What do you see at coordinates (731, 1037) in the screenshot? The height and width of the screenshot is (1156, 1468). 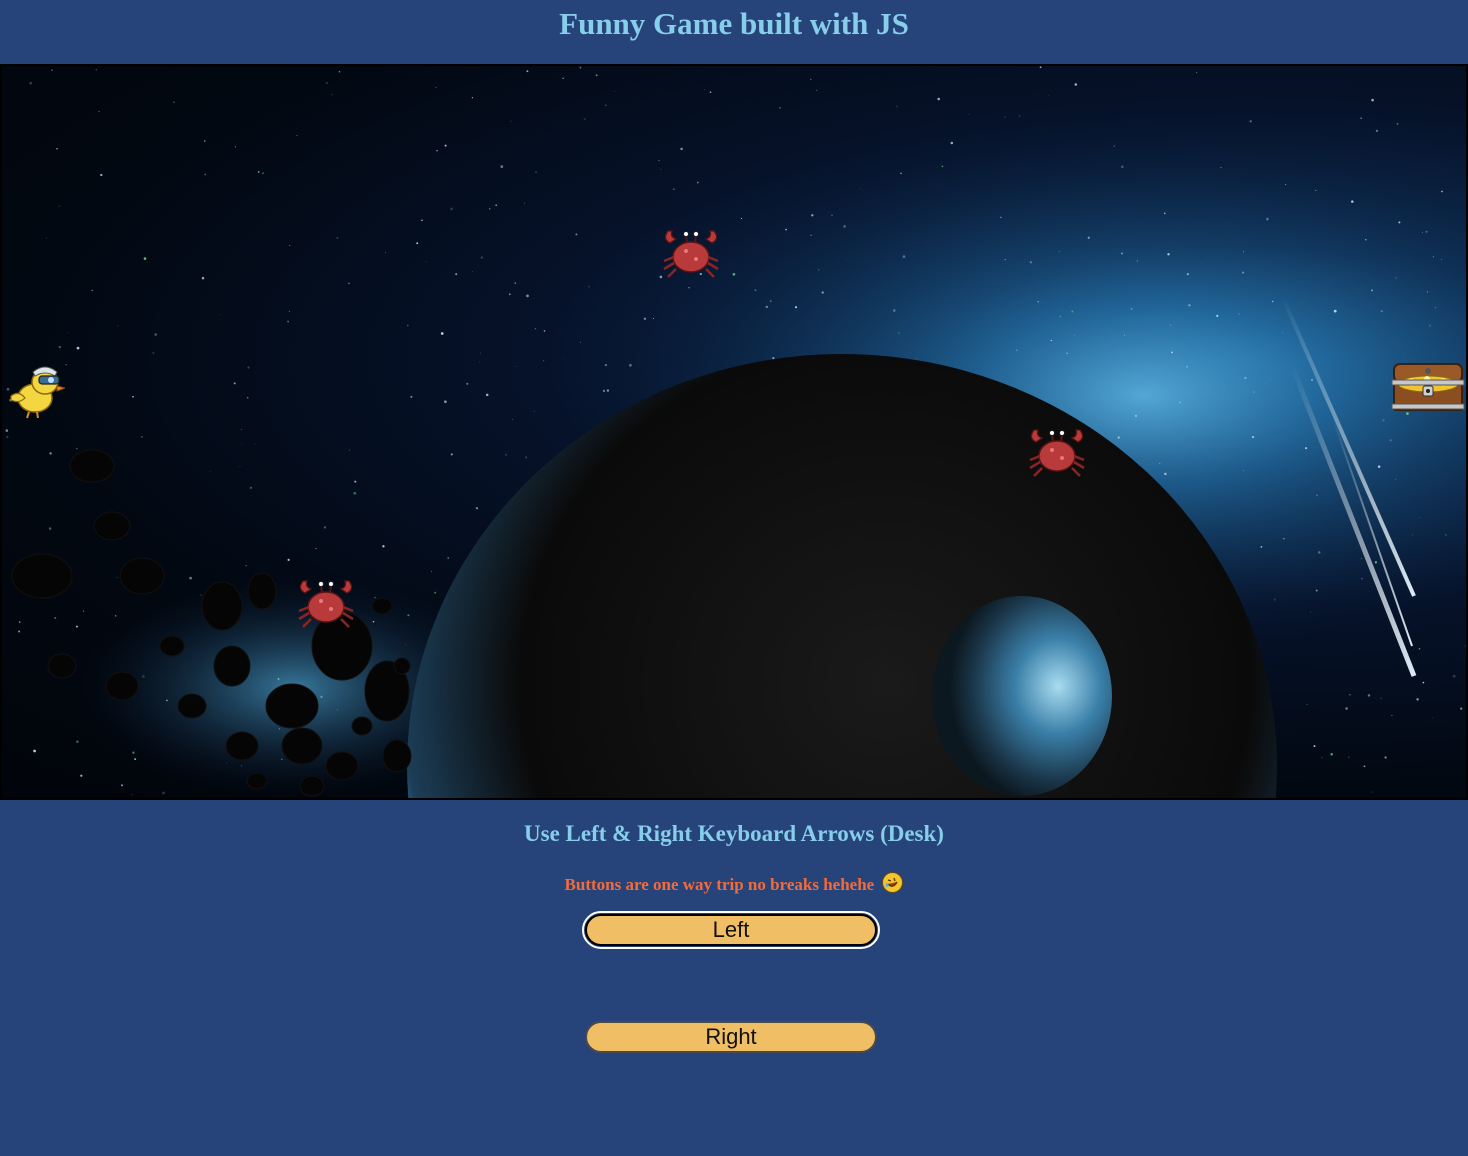 I see `right-button: Right` at bounding box center [731, 1037].